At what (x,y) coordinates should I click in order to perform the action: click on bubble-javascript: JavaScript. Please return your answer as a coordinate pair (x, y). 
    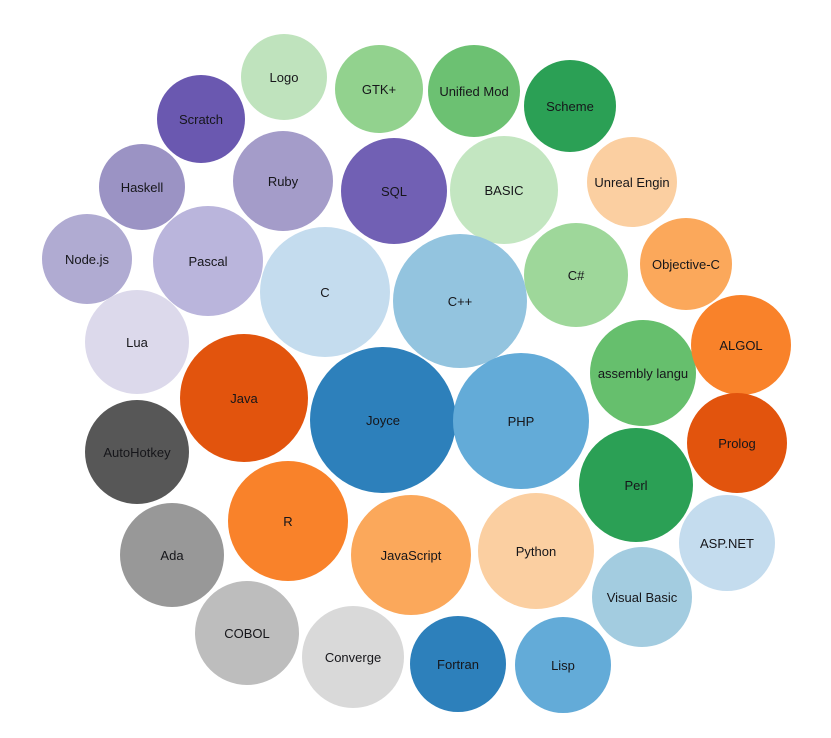
    Looking at the image, I should click on (411, 555).